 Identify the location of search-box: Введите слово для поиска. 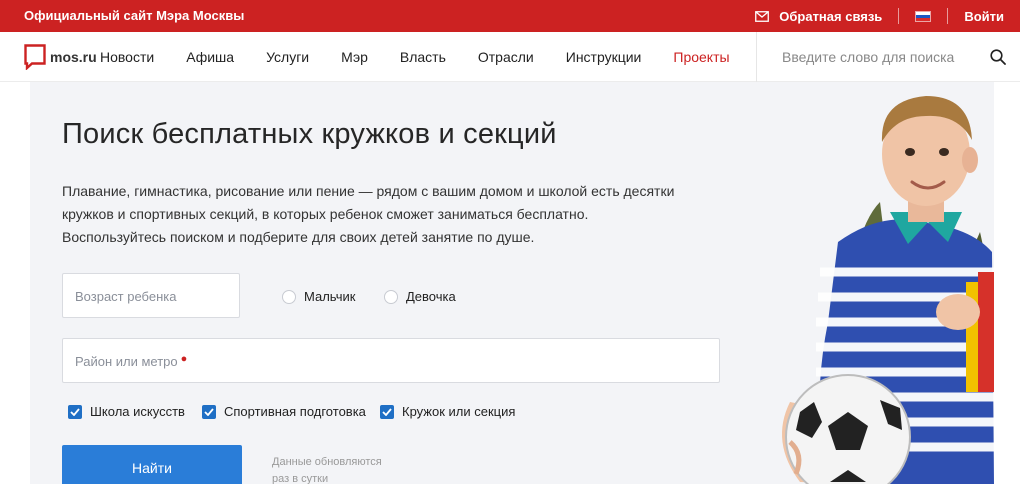
(888, 57).